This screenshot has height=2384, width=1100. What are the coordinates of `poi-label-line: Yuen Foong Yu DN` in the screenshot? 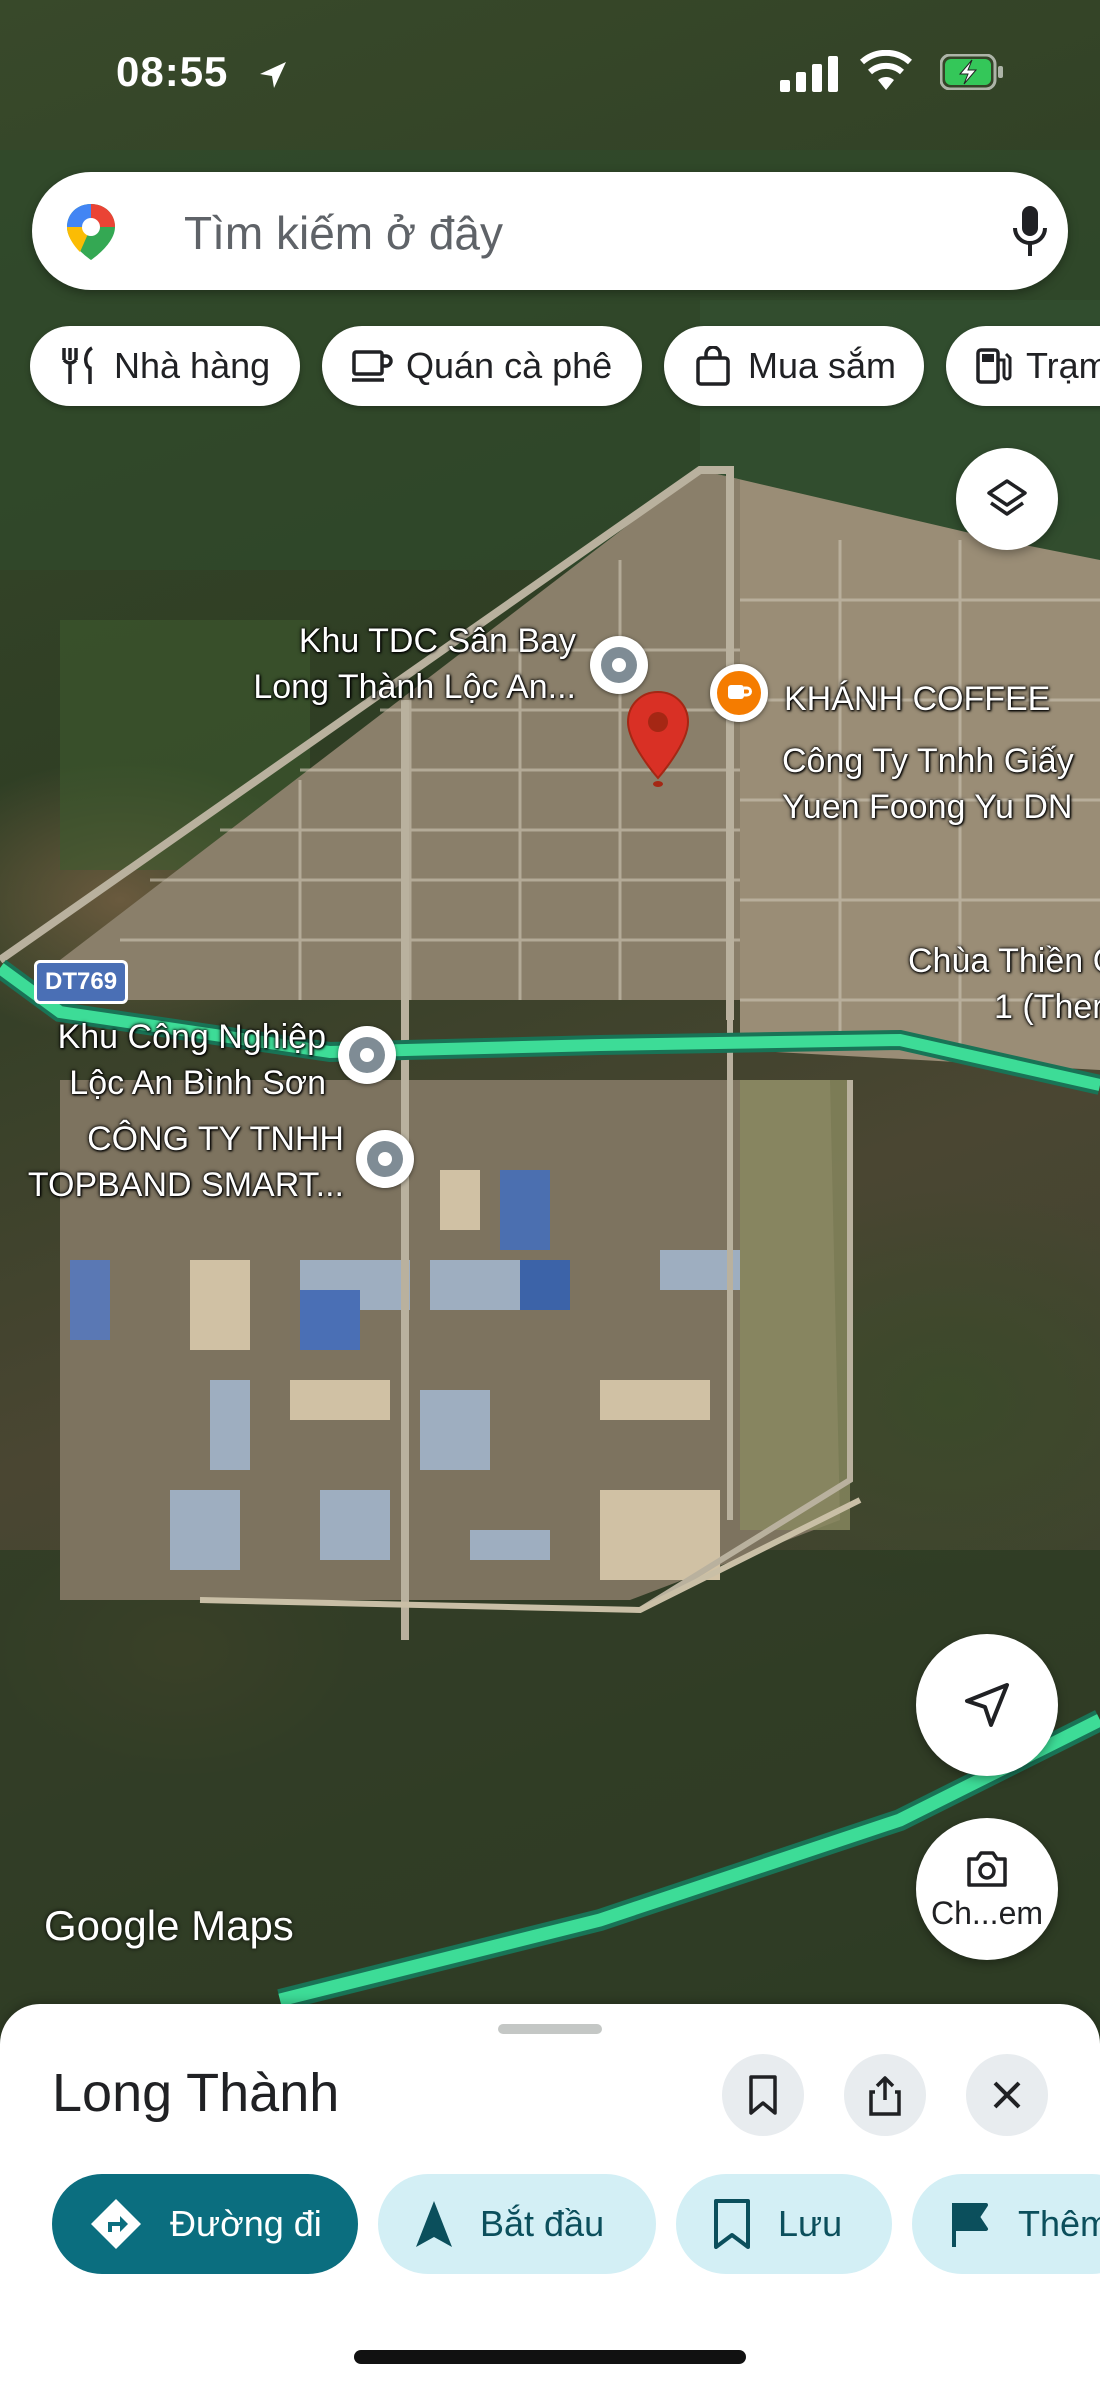 It's located at (927, 807).